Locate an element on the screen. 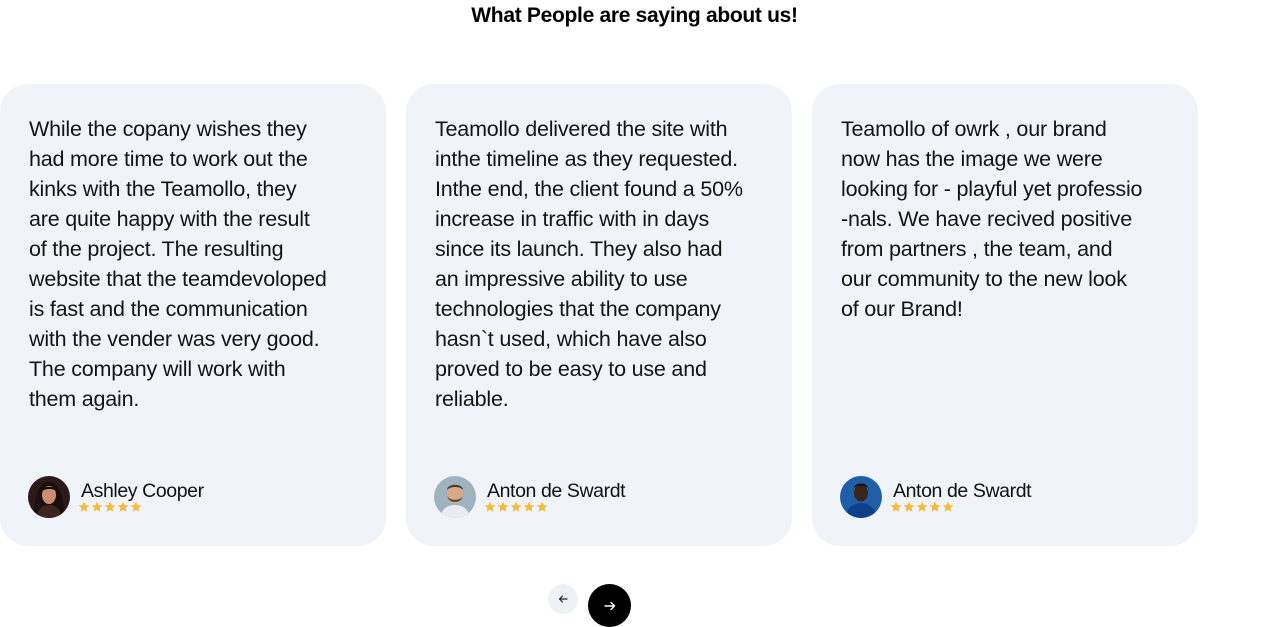 This screenshot has height=627, width=1269. previous-button is located at coordinates (563, 599).